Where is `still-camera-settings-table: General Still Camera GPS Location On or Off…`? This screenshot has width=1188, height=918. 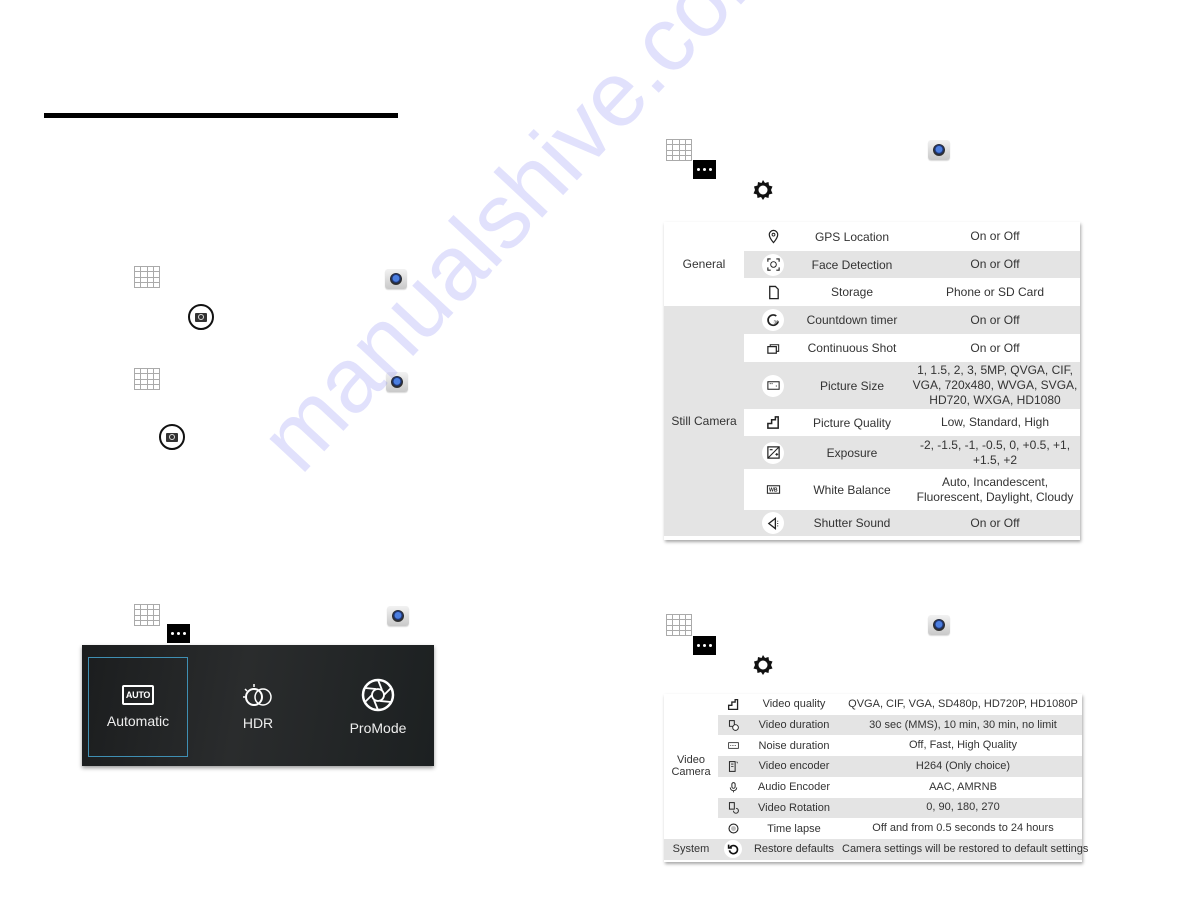
still-camera-settings-table: General Still Camera GPS Location On or Off… is located at coordinates (872, 381).